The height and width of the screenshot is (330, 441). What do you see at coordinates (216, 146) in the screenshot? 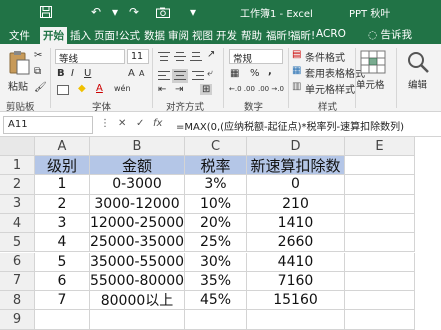
I see `column-header-c: C` at bounding box center [216, 146].